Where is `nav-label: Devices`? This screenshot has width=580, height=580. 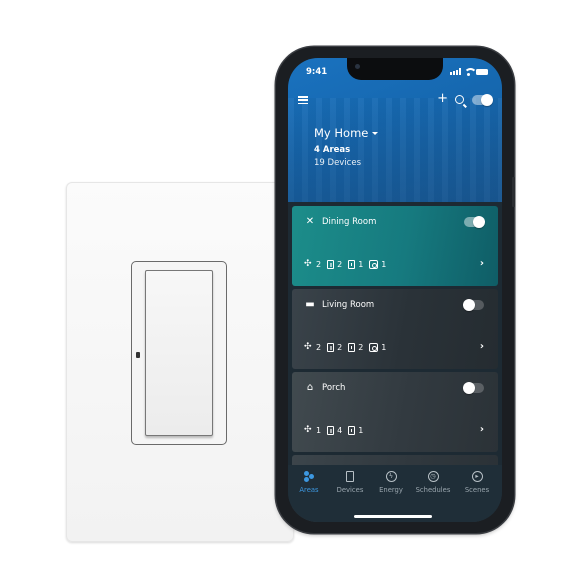
nav-label: Devices is located at coordinates (350, 490).